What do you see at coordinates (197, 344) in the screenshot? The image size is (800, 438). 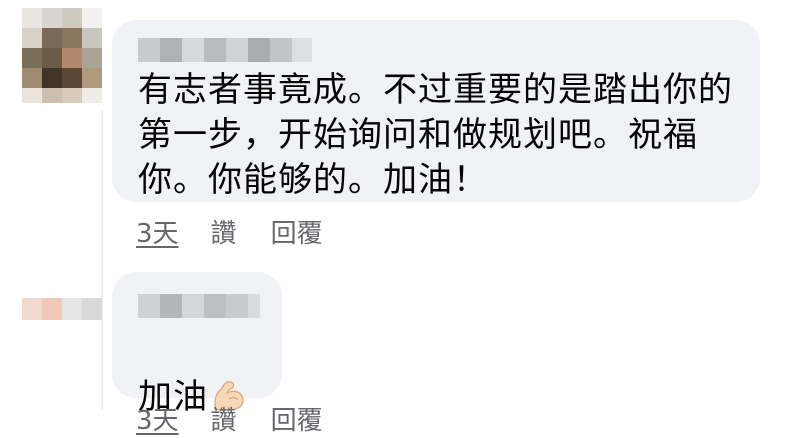 I see `comment-bubble: 加油` at bounding box center [197, 344].